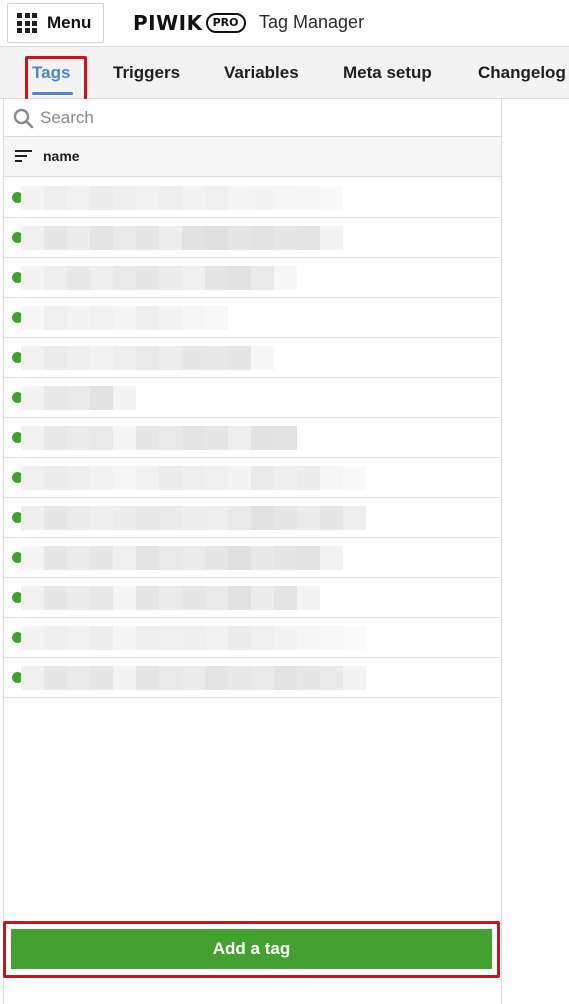  I want to click on grid-icon, so click(27, 23).